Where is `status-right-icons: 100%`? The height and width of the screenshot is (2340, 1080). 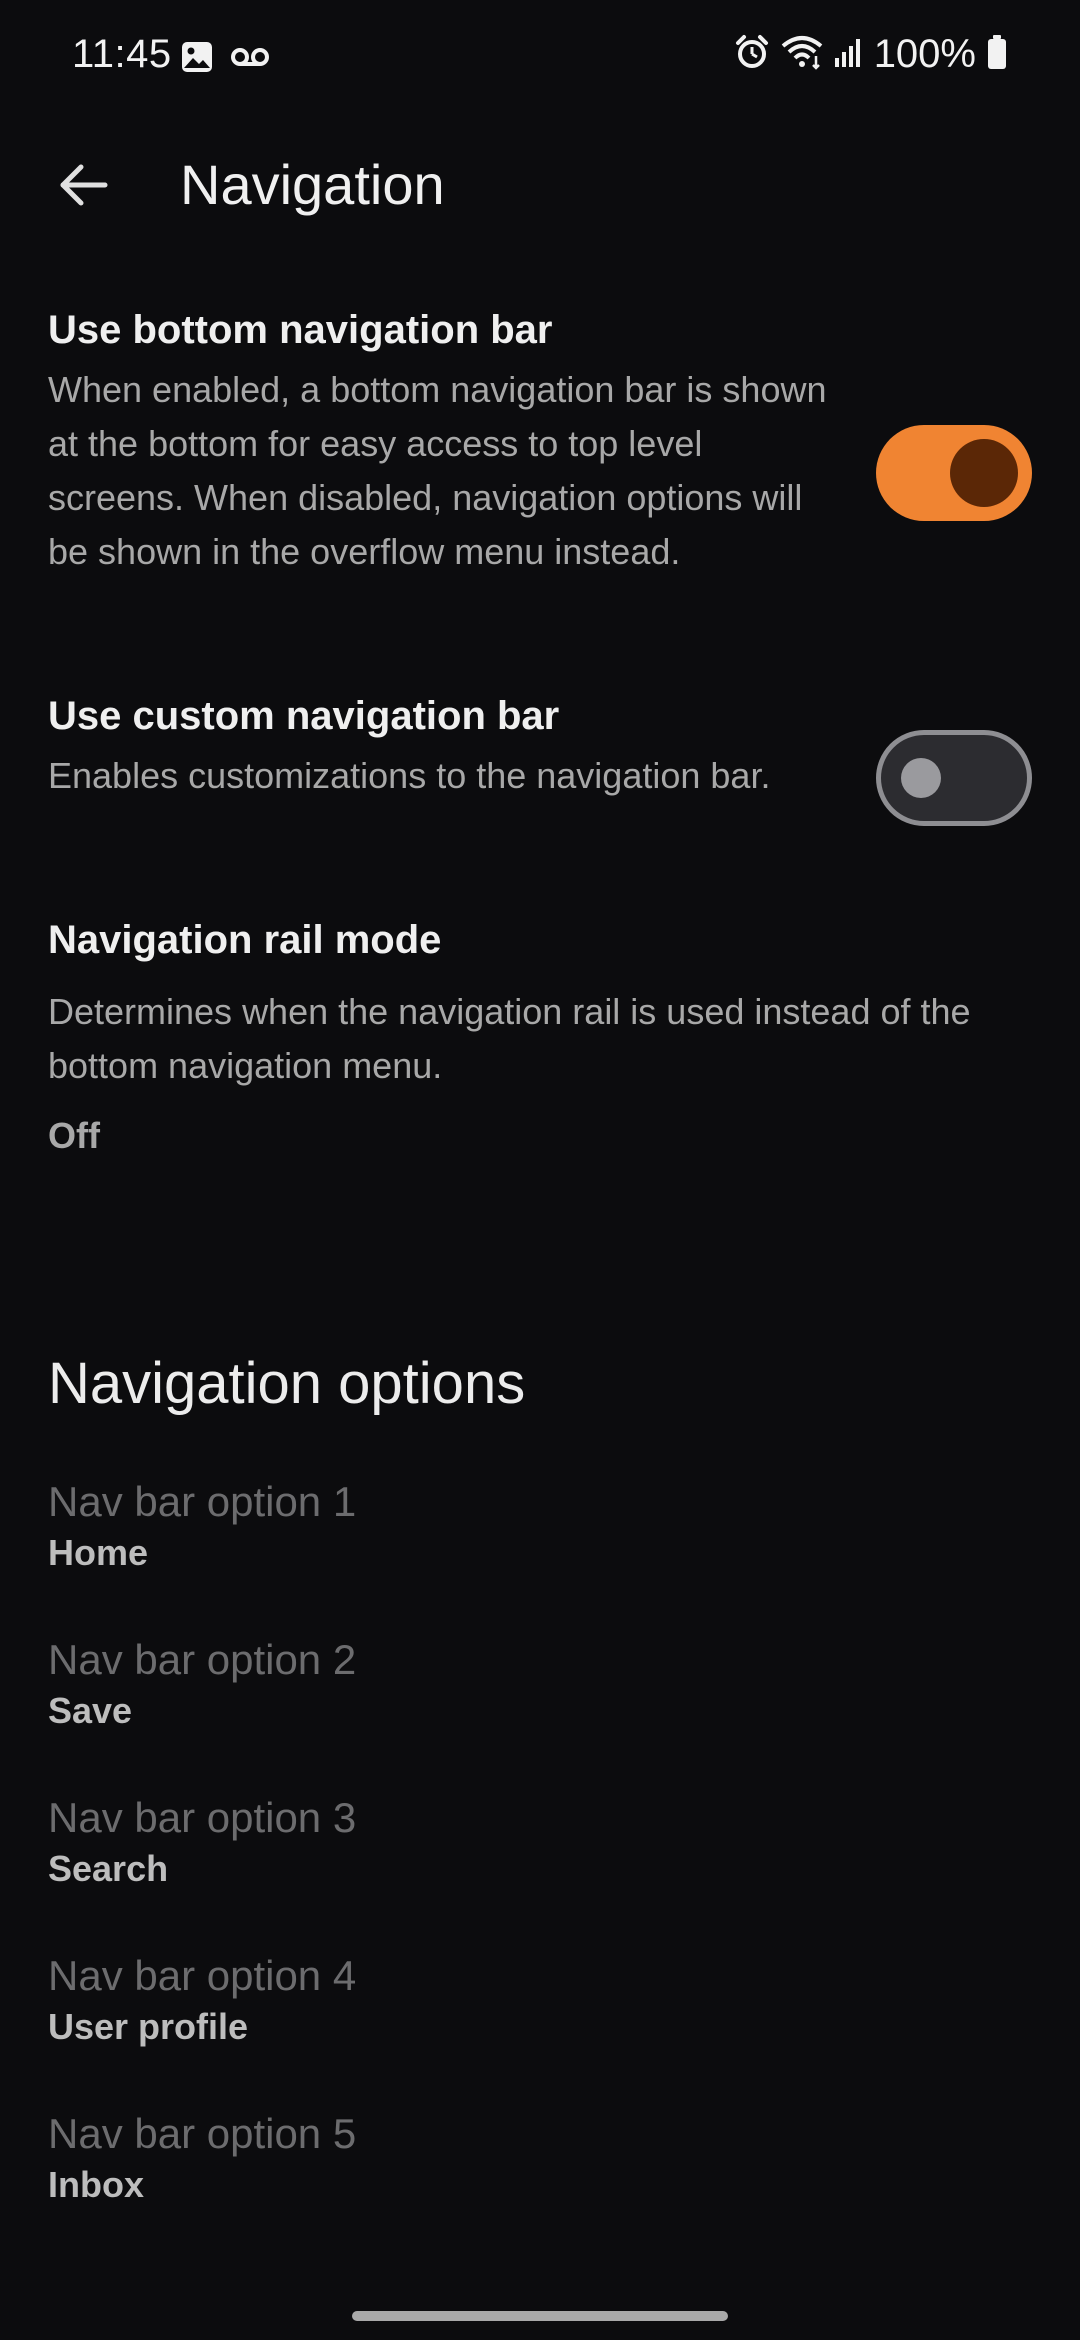 status-right-icons: 100% is located at coordinates (871, 54).